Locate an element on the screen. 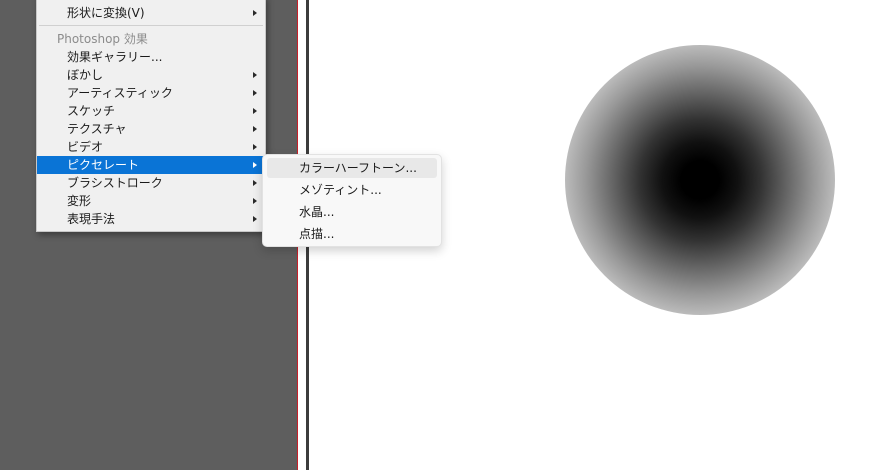  menu-item-texture: テクスチャ is located at coordinates (151, 129).